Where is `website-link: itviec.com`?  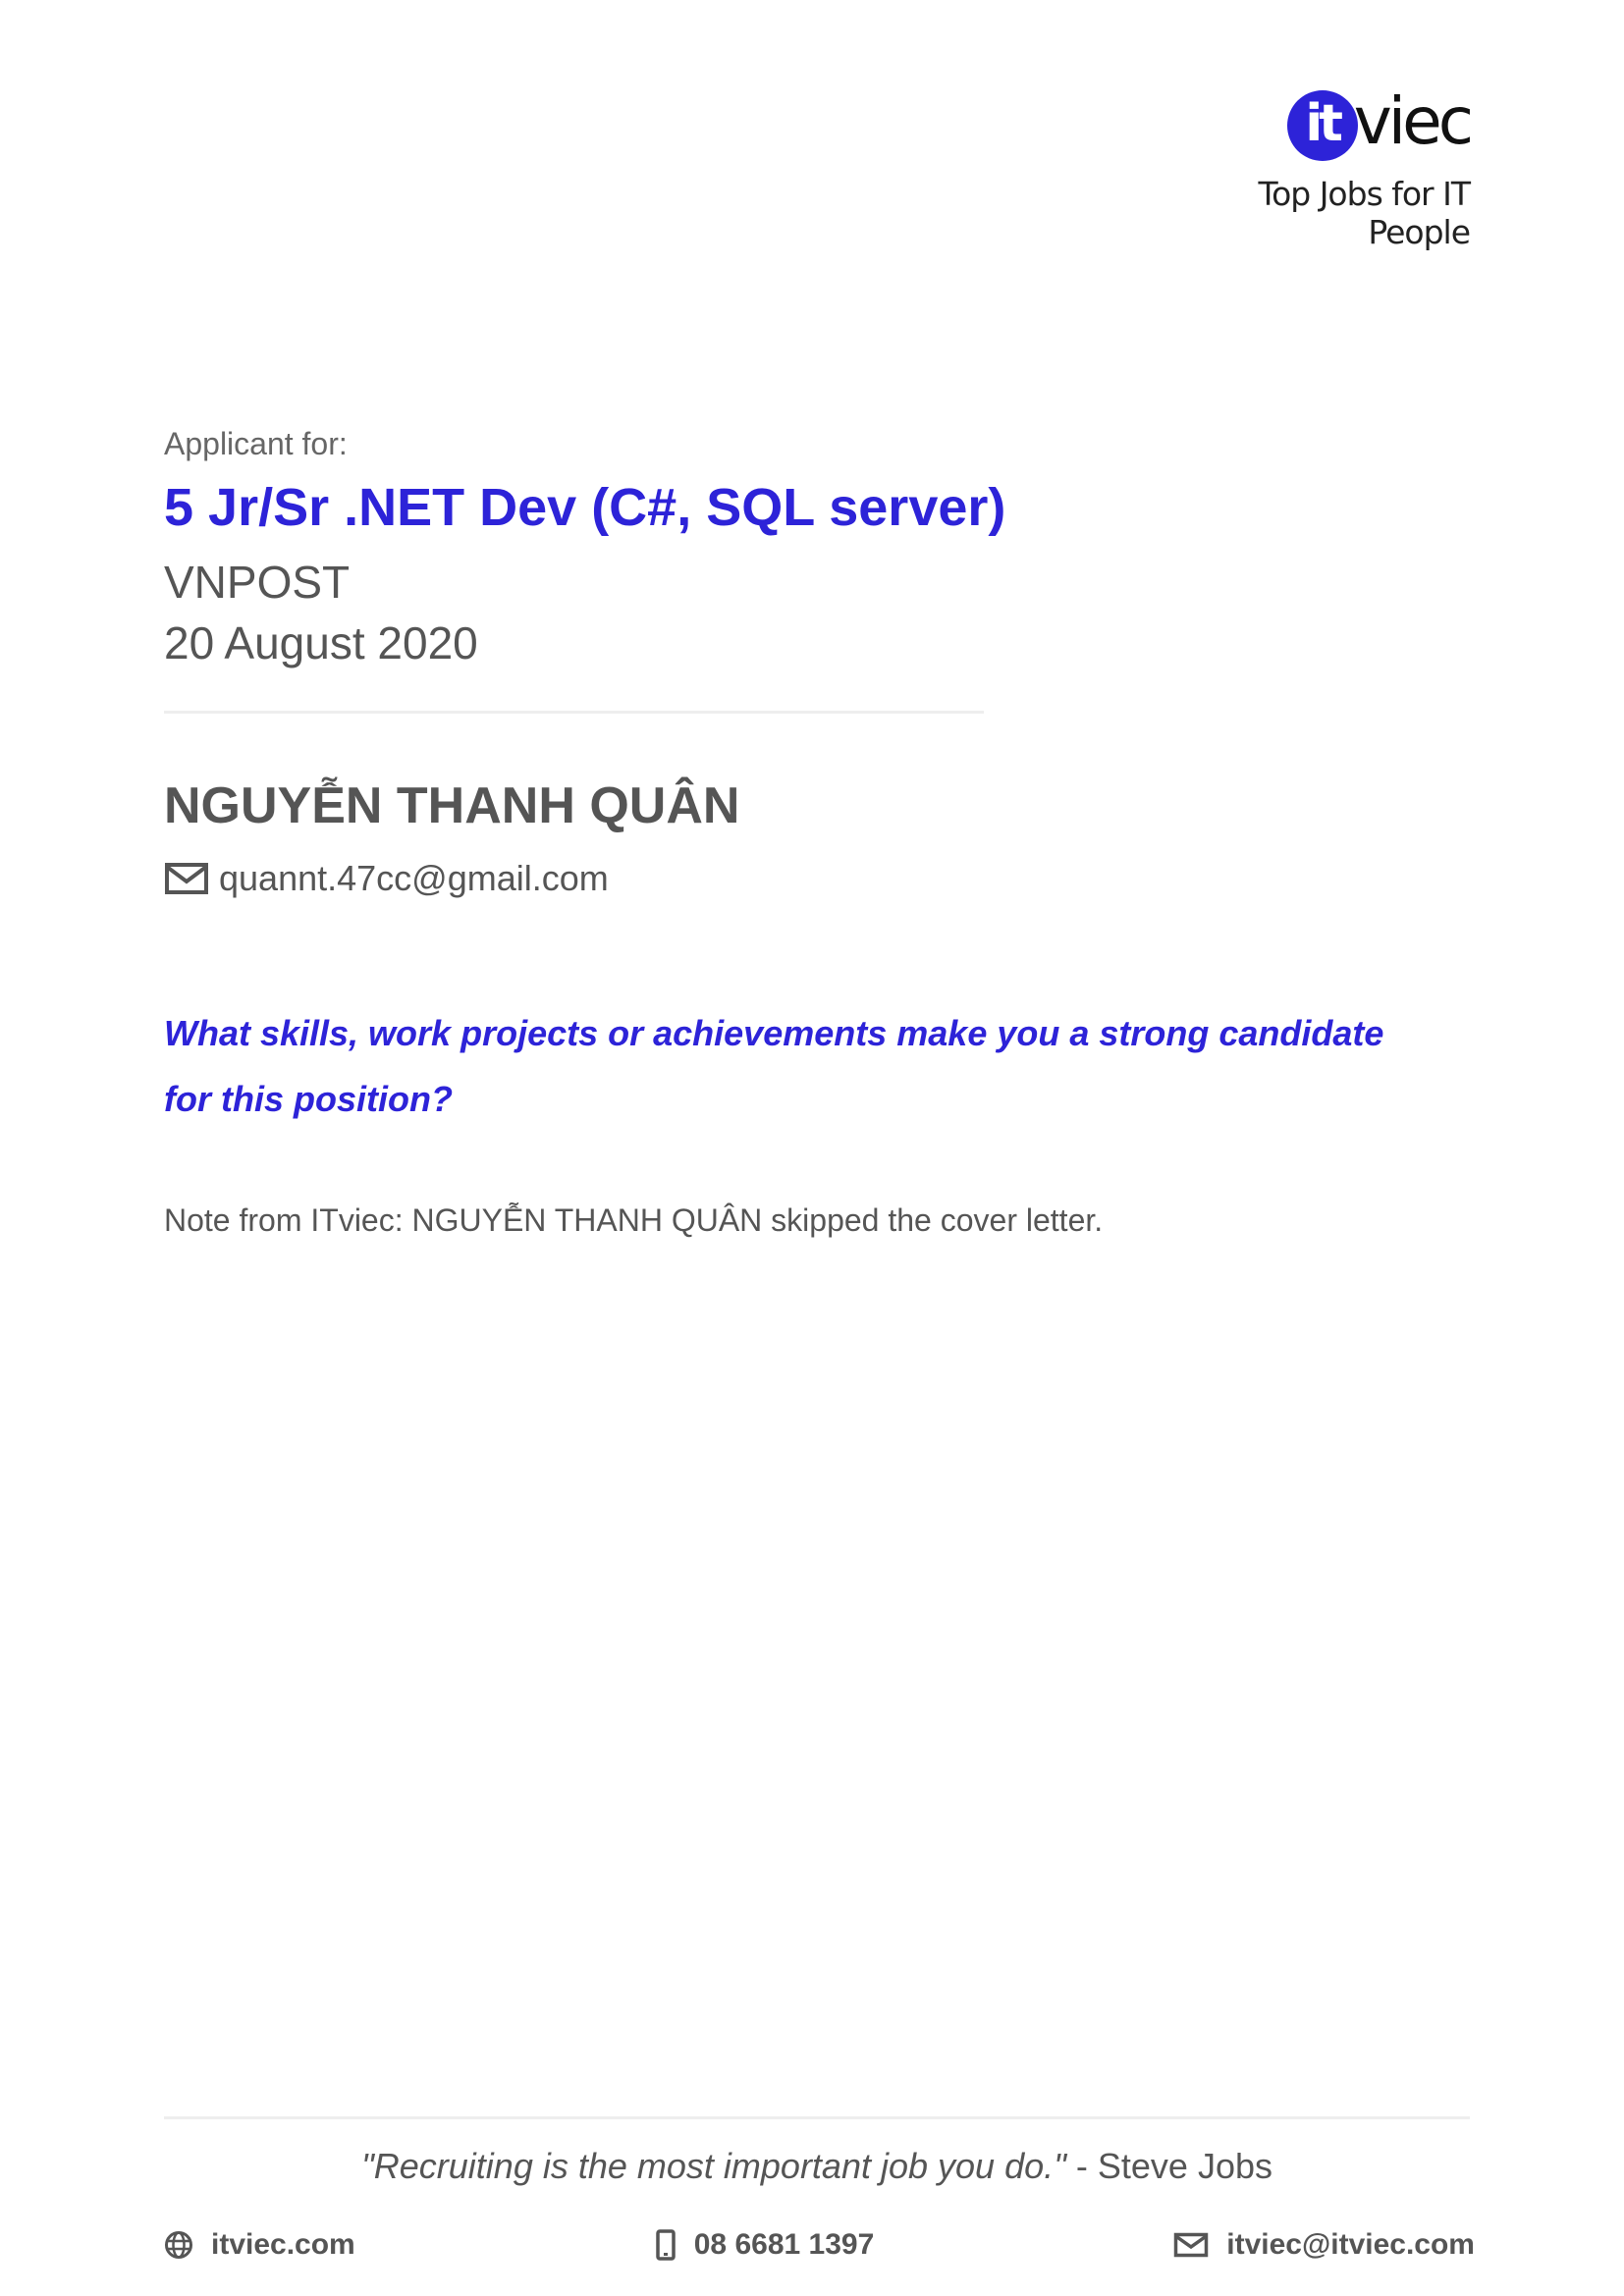 website-link: itviec.com is located at coordinates (283, 2245).